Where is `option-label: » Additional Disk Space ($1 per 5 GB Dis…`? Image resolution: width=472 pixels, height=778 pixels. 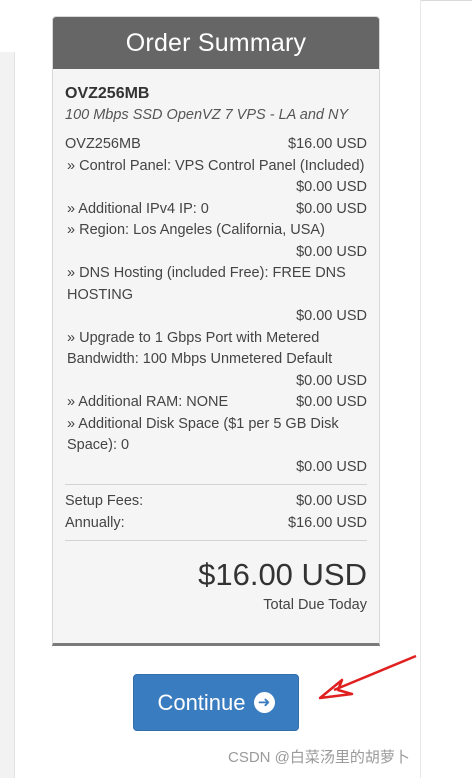 option-label: » Additional Disk Space ($1 per 5 GB Dis… is located at coordinates (203, 434).